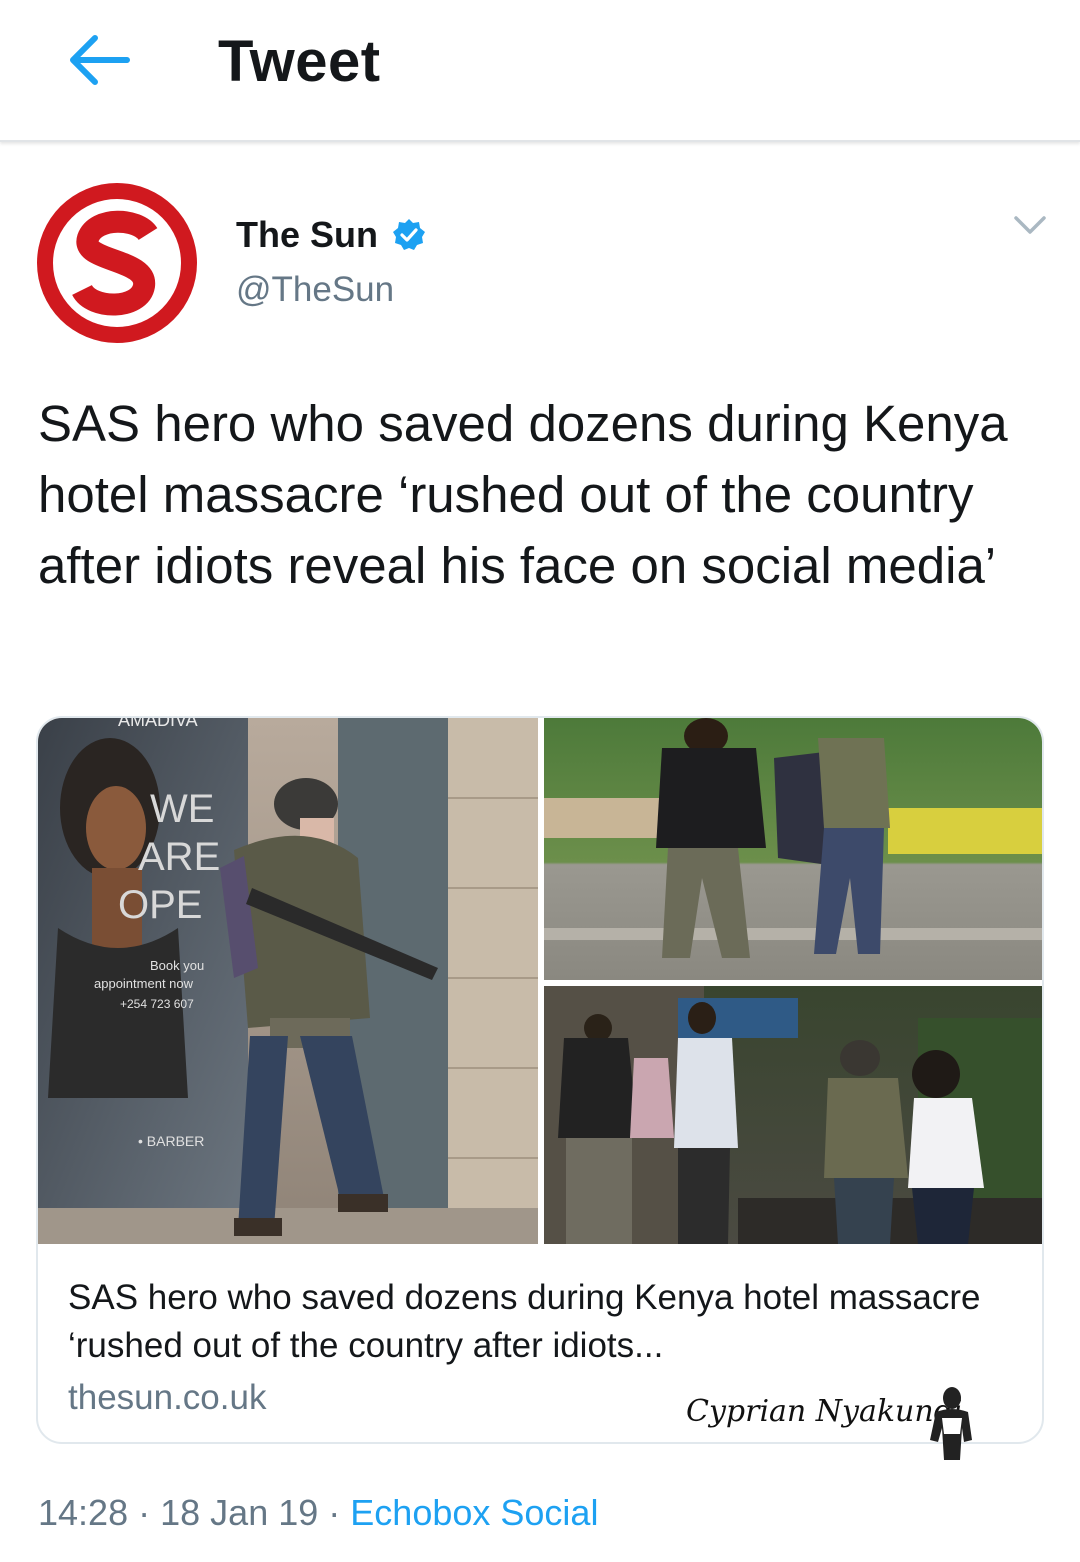  What do you see at coordinates (179, 857) in the screenshot?
I see `poster-line-2-text: ARE` at bounding box center [179, 857].